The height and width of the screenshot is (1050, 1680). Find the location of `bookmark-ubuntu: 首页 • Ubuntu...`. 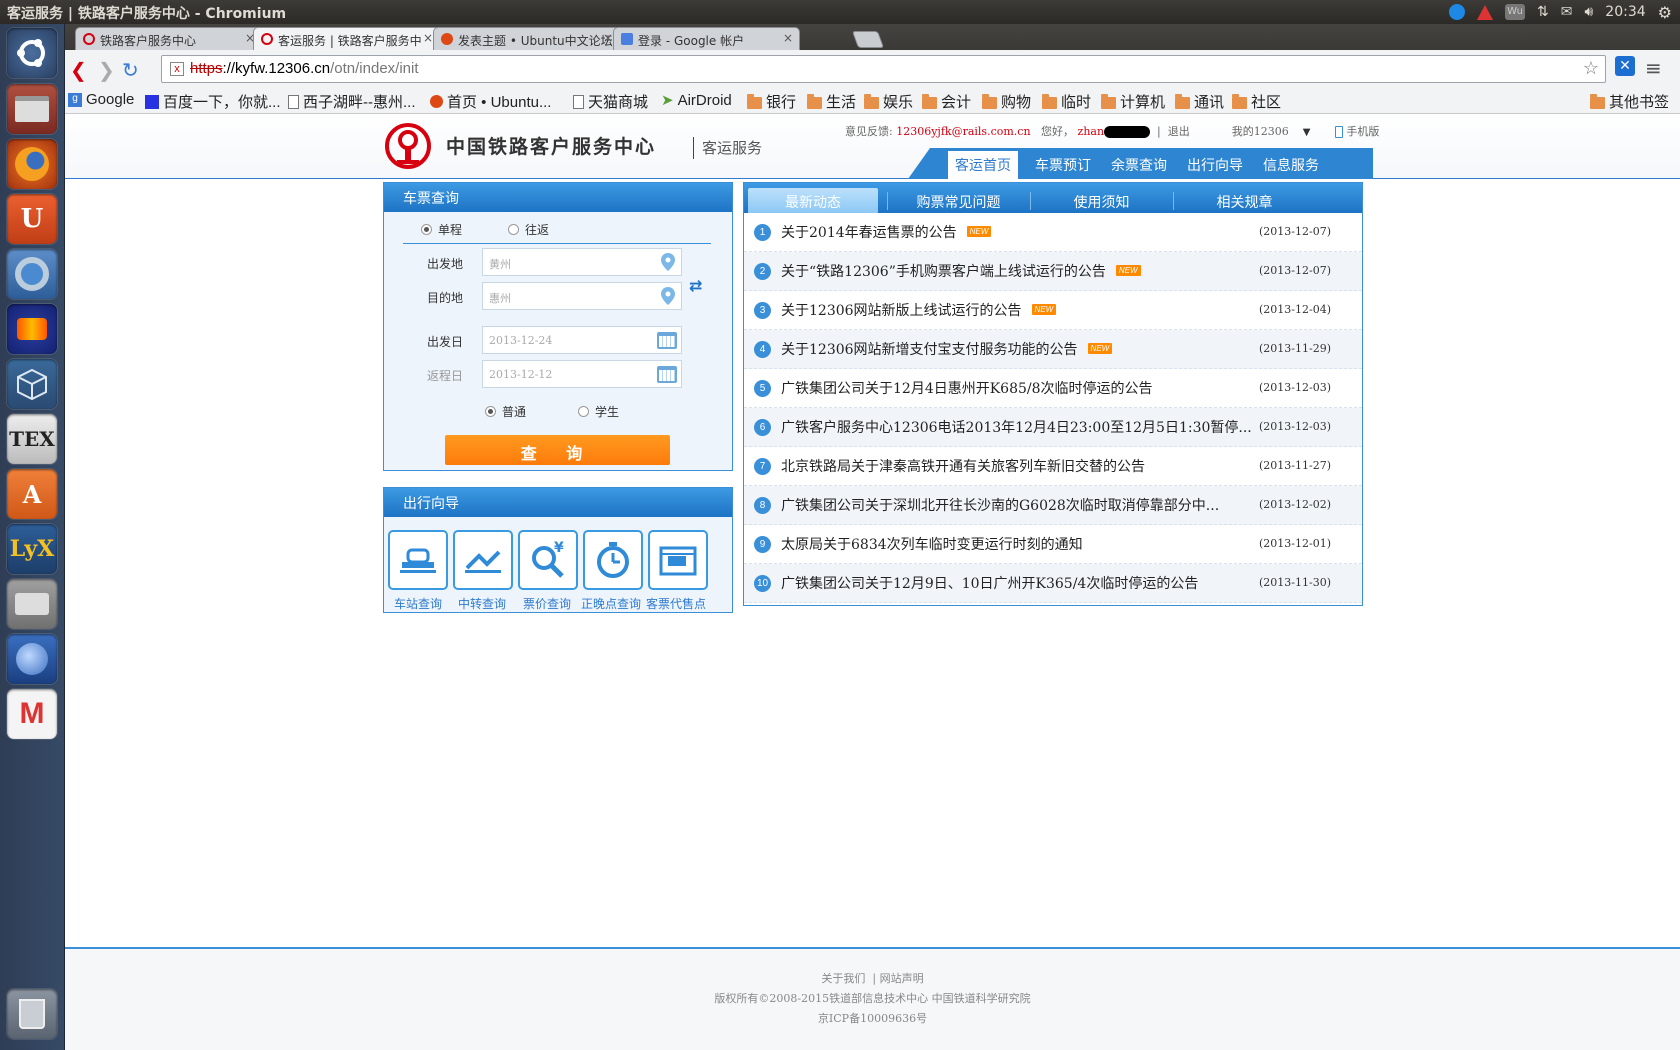

bookmark-ubuntu: 首页 • Ubuntu... is located at coordinates (490, 101).